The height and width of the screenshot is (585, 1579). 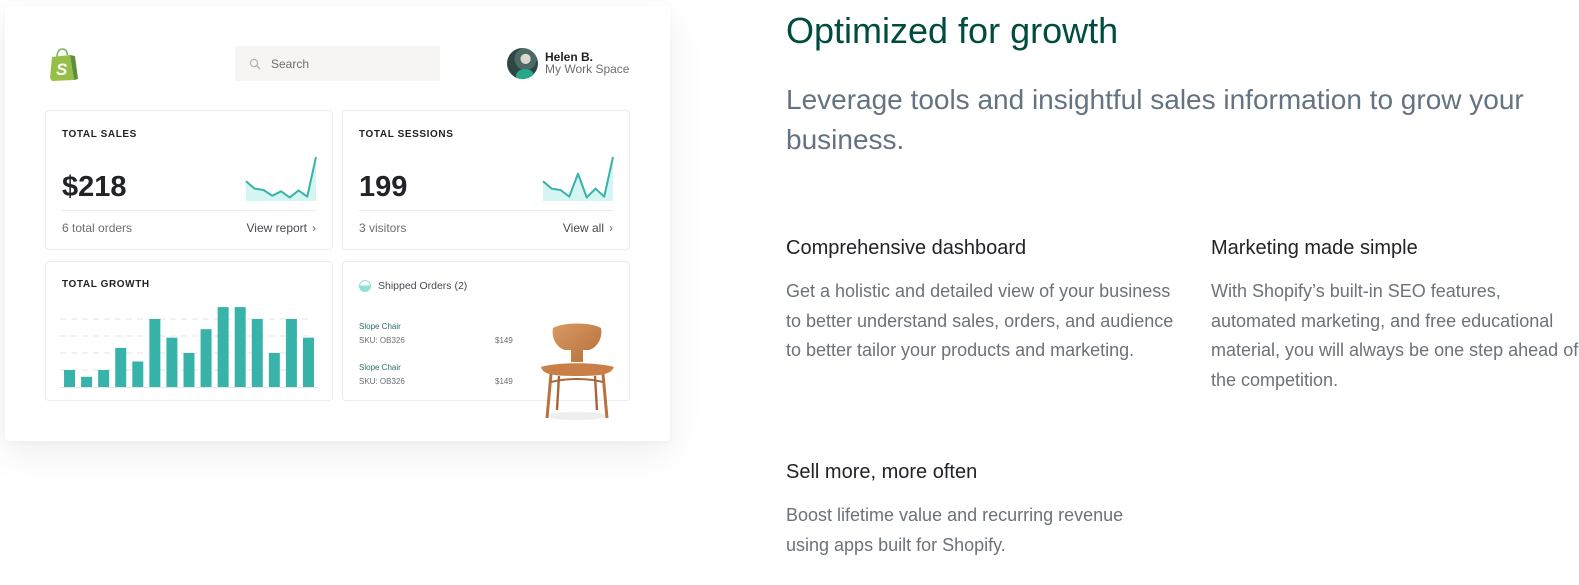 What do you see at coordinates (189, 347) in the screenshot?
I see `growth-bar-chart` at bounding box center [189, 347].